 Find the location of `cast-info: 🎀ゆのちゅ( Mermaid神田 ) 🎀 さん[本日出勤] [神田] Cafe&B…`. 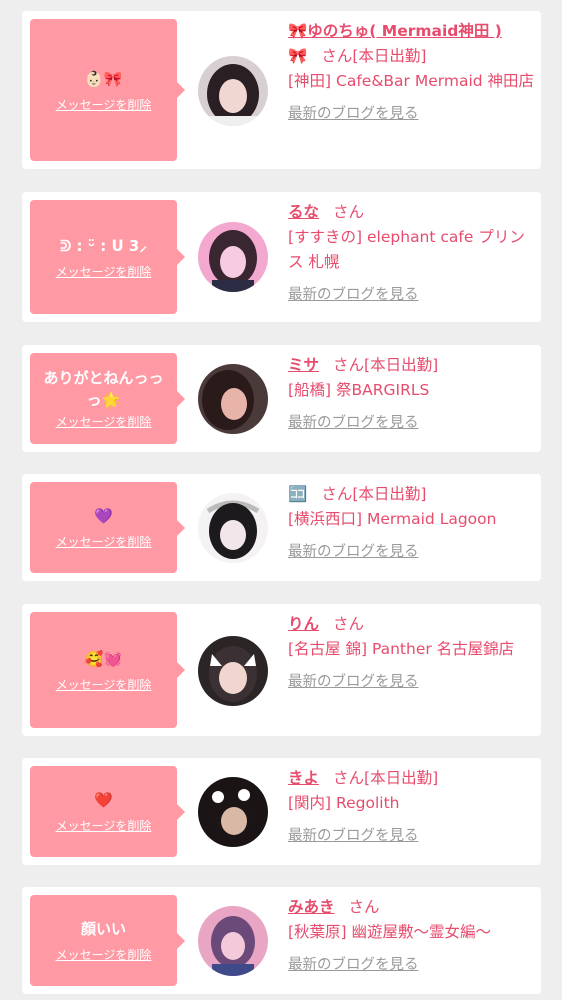

cast-info: 🎀ゆのちゅ( Mermaid神田 ) 🎀 さん[本日出勤] [神田] Cafe&B… is located at coordinates (412, 73).